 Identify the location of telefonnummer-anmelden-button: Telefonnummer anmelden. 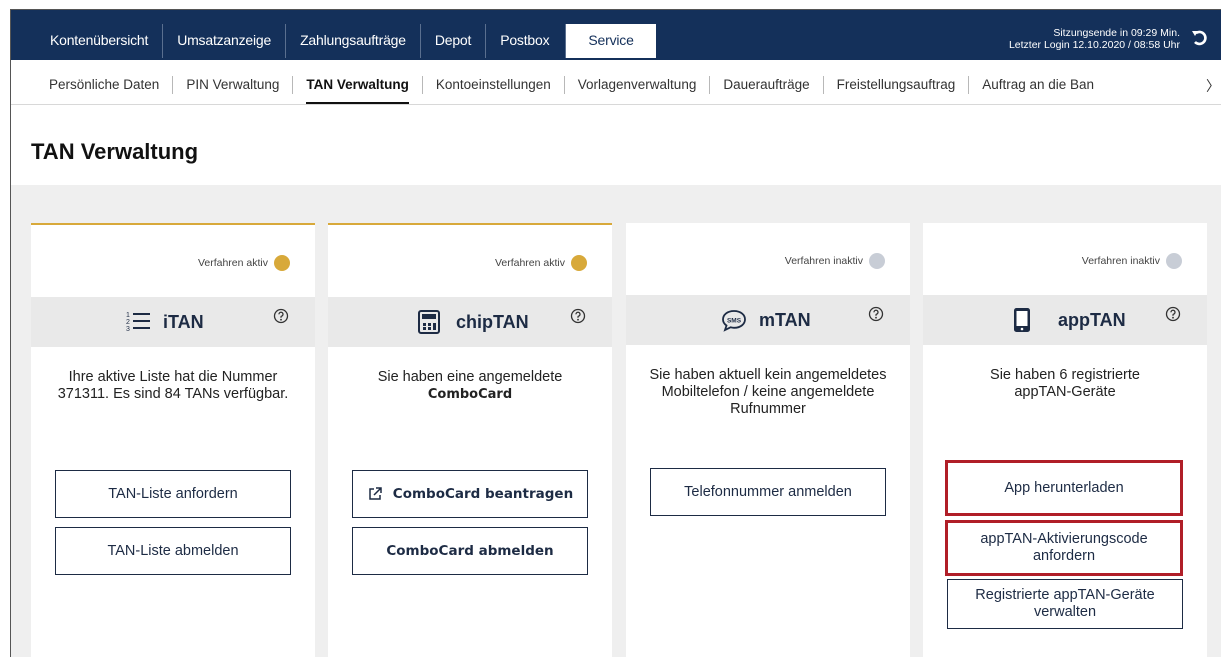
(768, 492).